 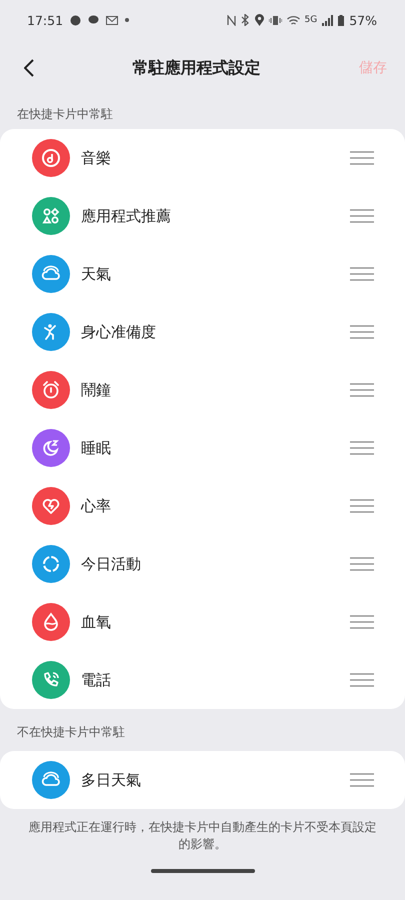 I want to click on app-name: 電話, so click(x=96, y=680).